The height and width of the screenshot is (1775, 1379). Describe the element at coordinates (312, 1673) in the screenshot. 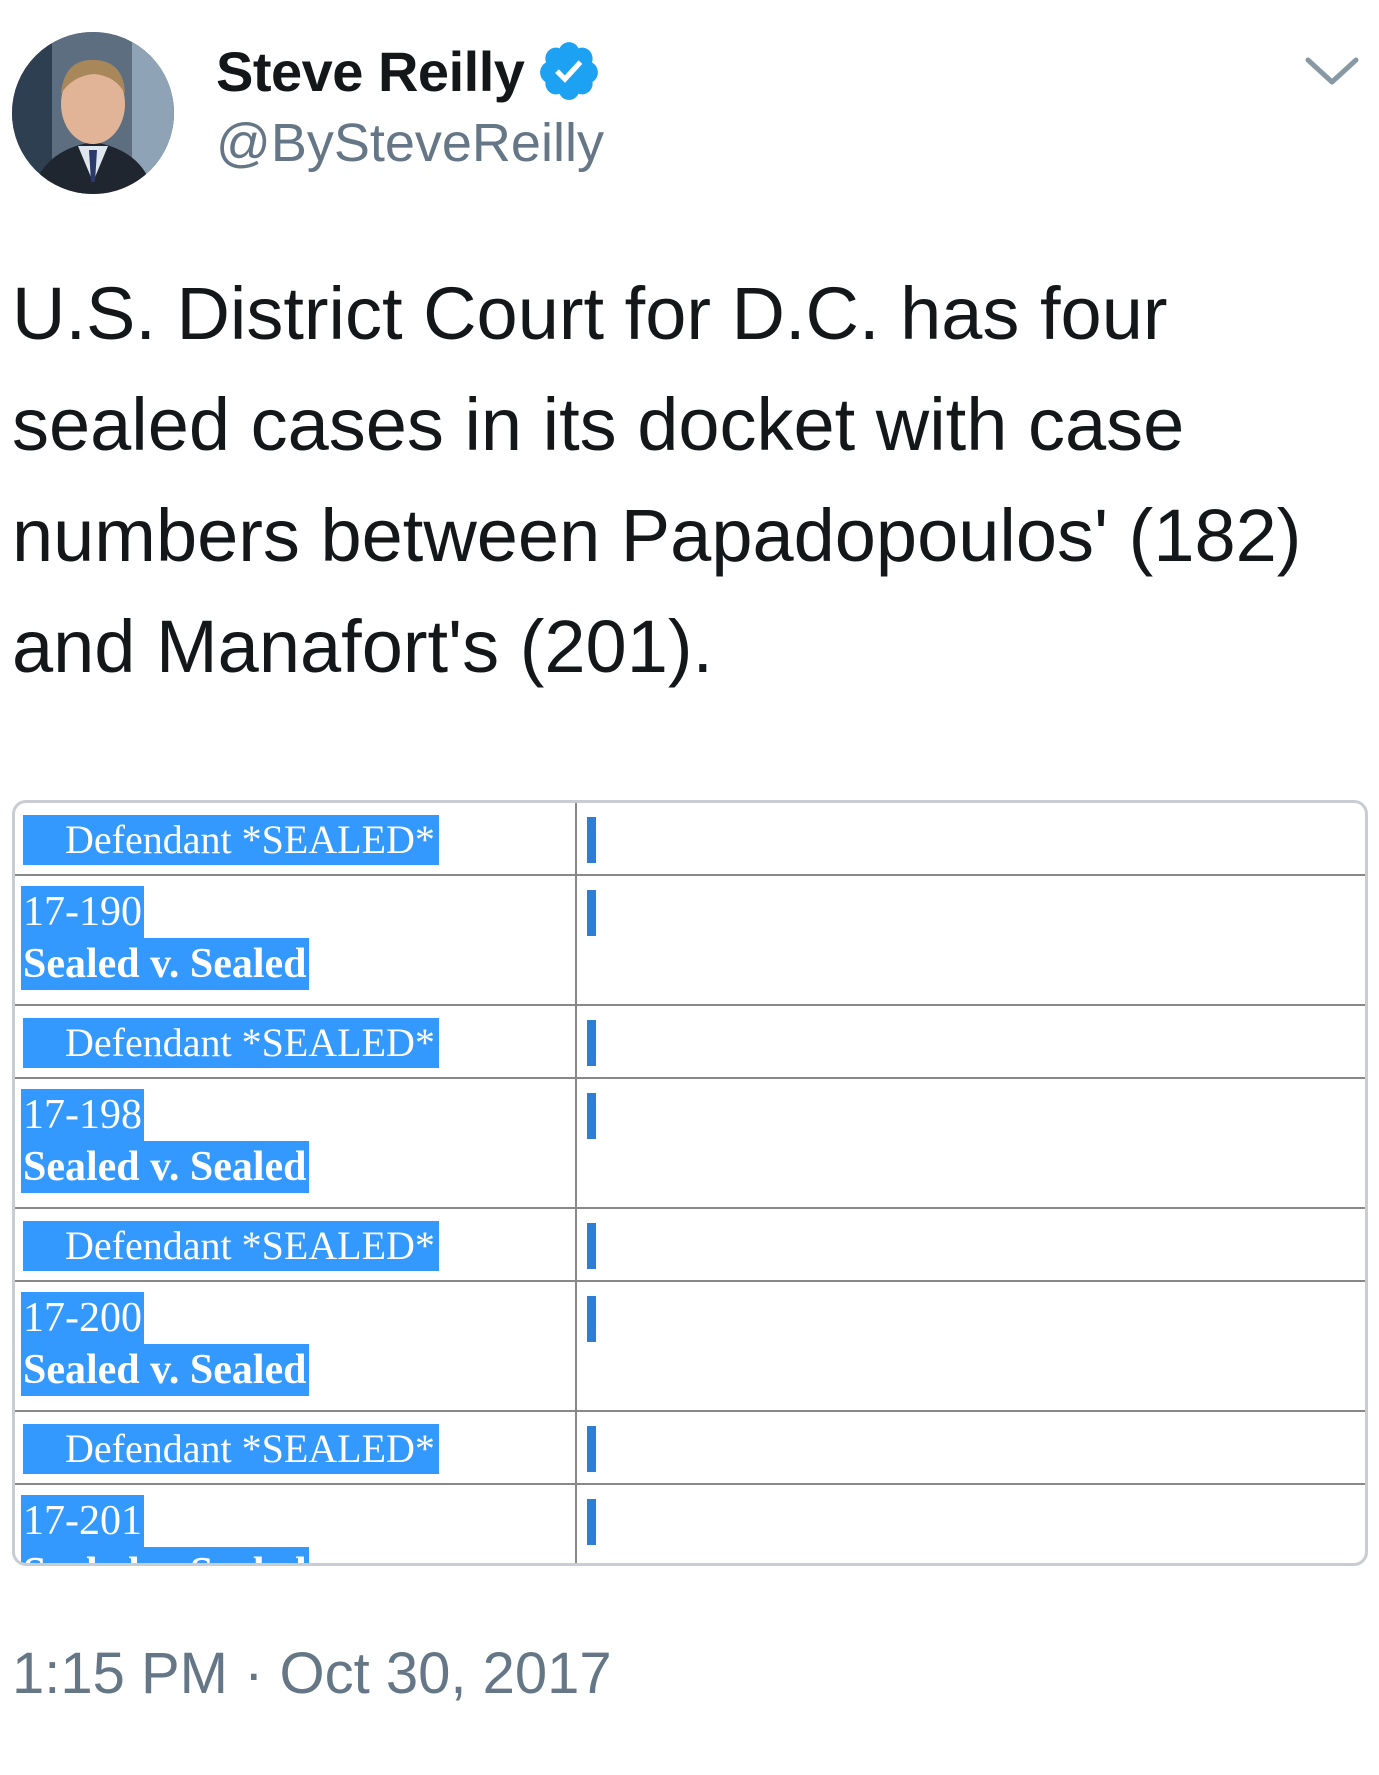

I see `tweet-timestamp: 1:15 PM · Oct 30, 2017` at that location.